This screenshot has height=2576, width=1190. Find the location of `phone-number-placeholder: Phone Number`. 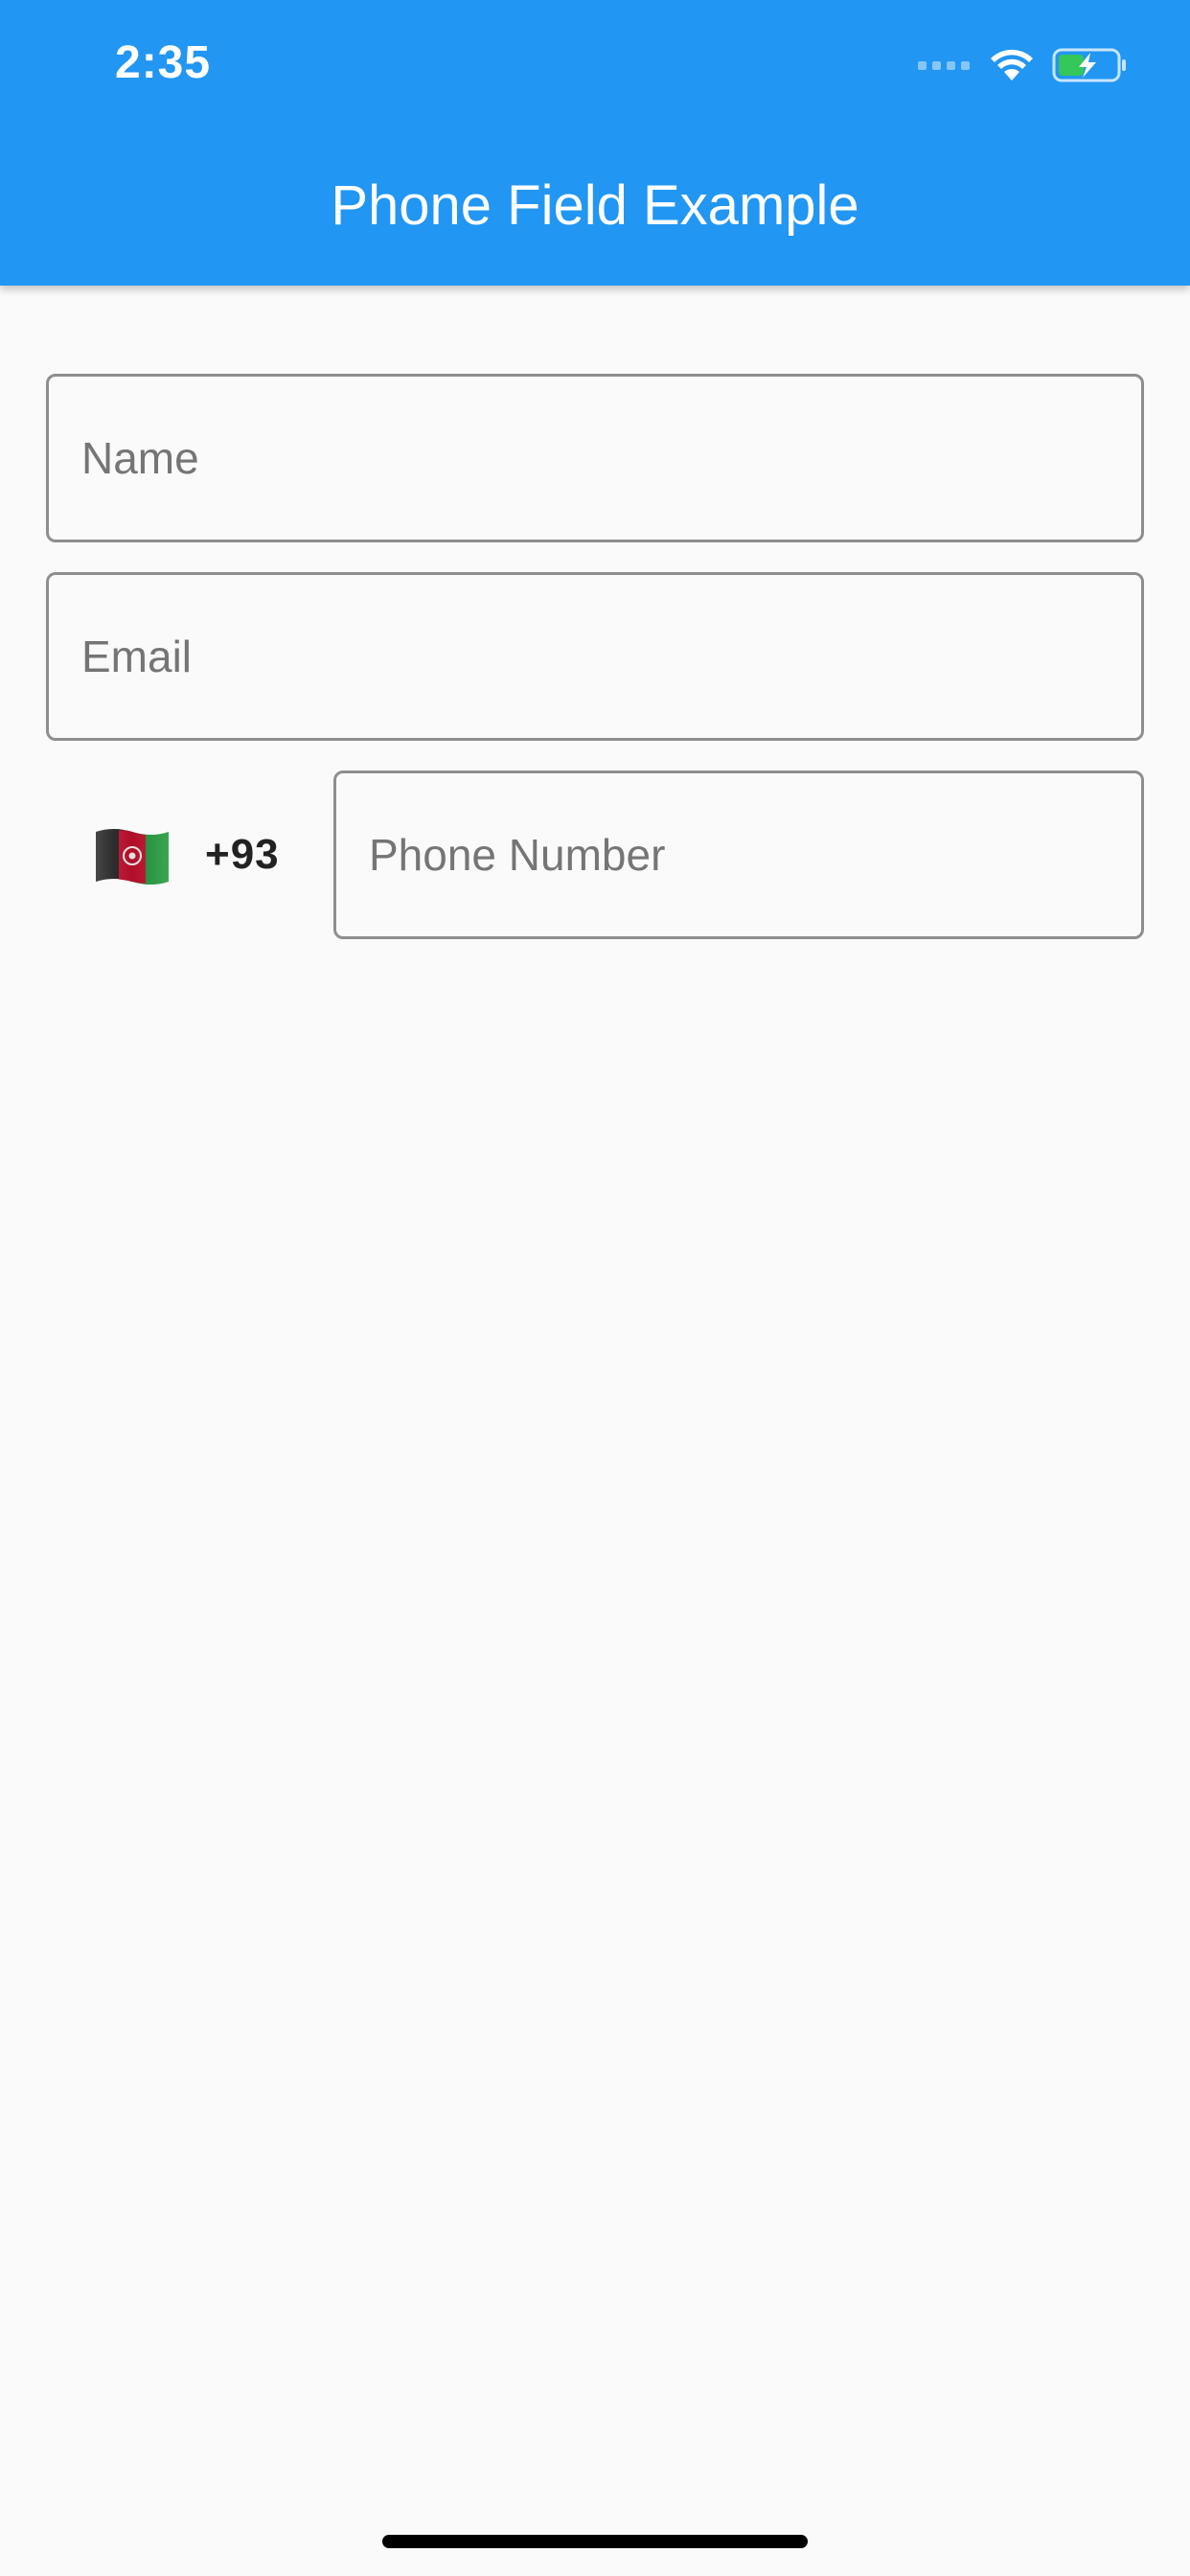

phone-number-placeholder: Phone Number is located at coordinates (517, 855).